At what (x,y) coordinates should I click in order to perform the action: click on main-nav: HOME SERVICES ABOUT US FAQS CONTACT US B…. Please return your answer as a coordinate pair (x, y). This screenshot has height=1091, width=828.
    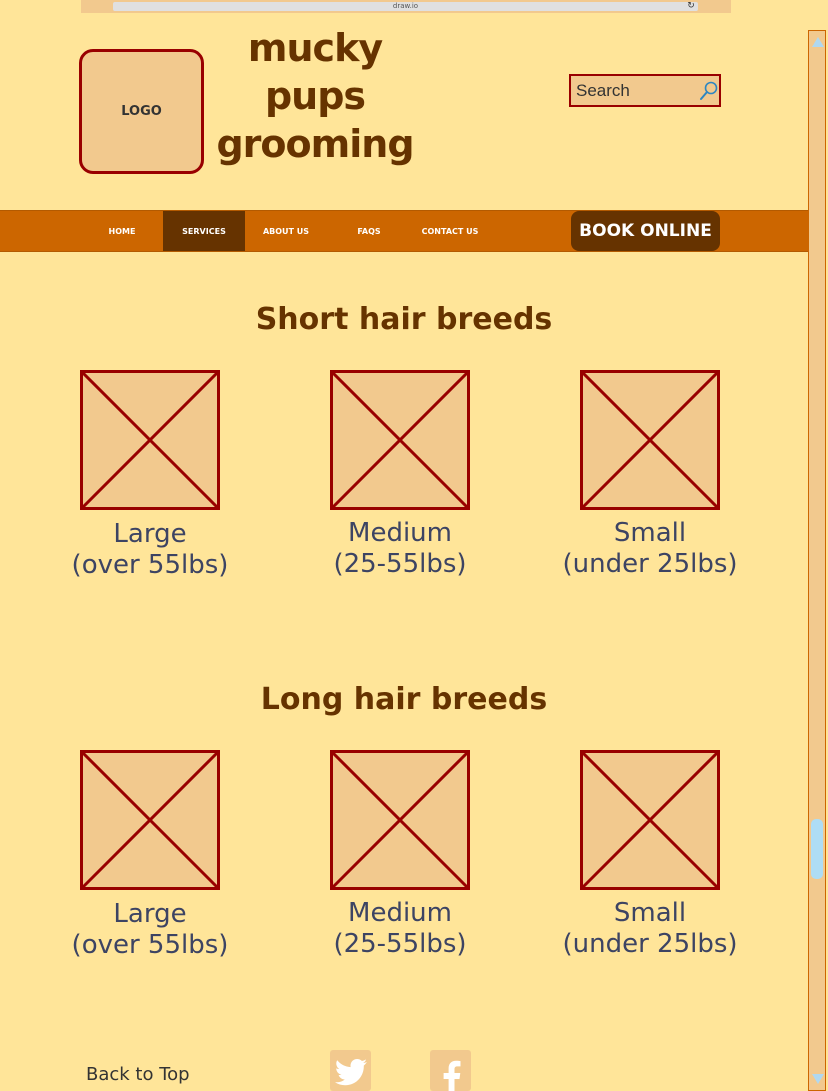
    Looking at the image, I should click on (404, 231).